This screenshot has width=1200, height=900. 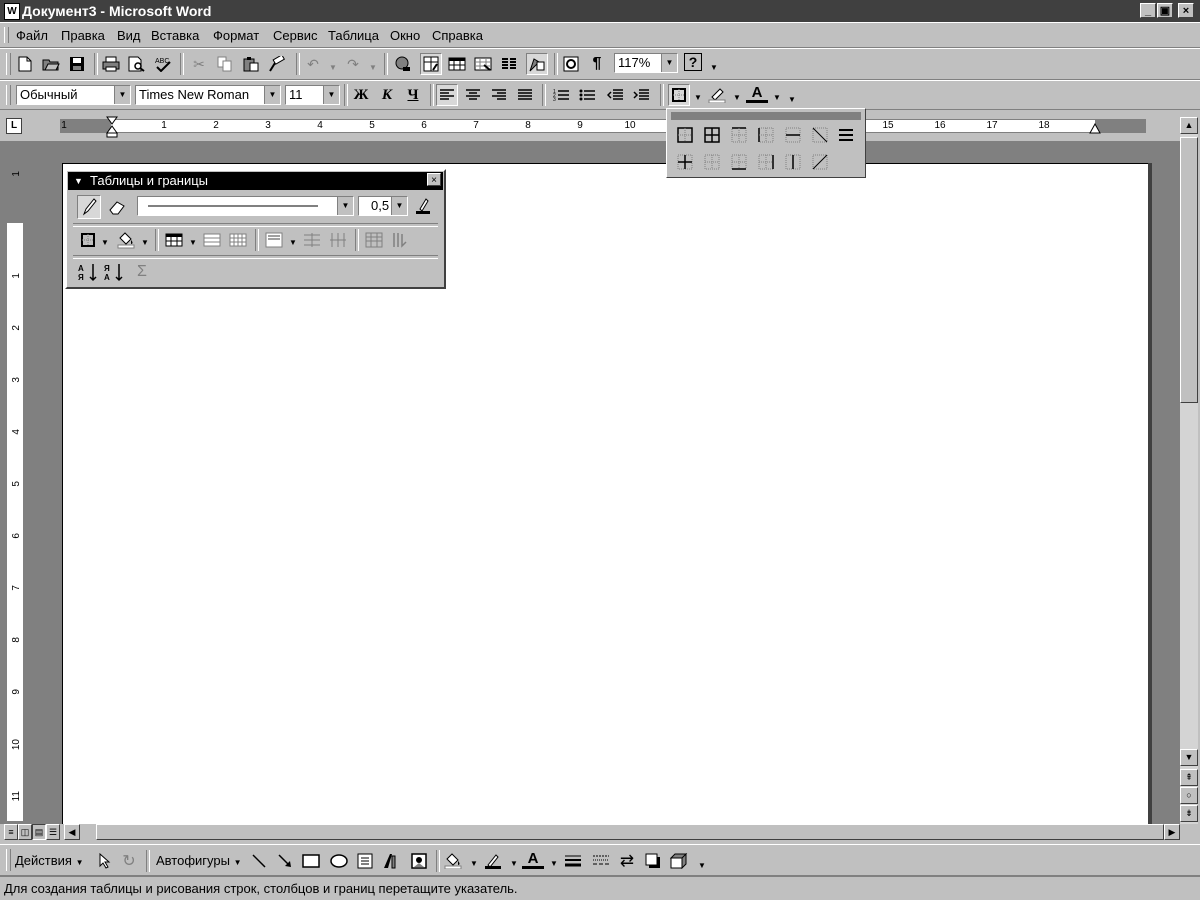 I want to click on print-preview-icon, so click(x=137, y=64).